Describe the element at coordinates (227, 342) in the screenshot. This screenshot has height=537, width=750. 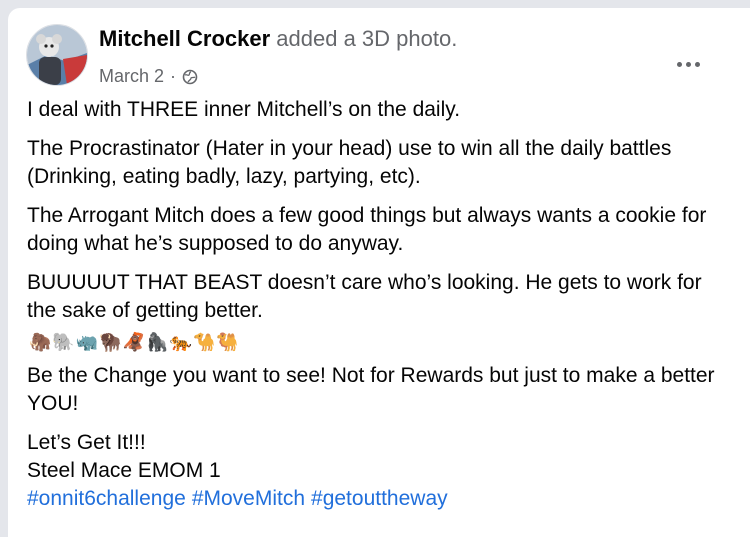
I see `two-hump-camel-emoji: 🐫` at that location.